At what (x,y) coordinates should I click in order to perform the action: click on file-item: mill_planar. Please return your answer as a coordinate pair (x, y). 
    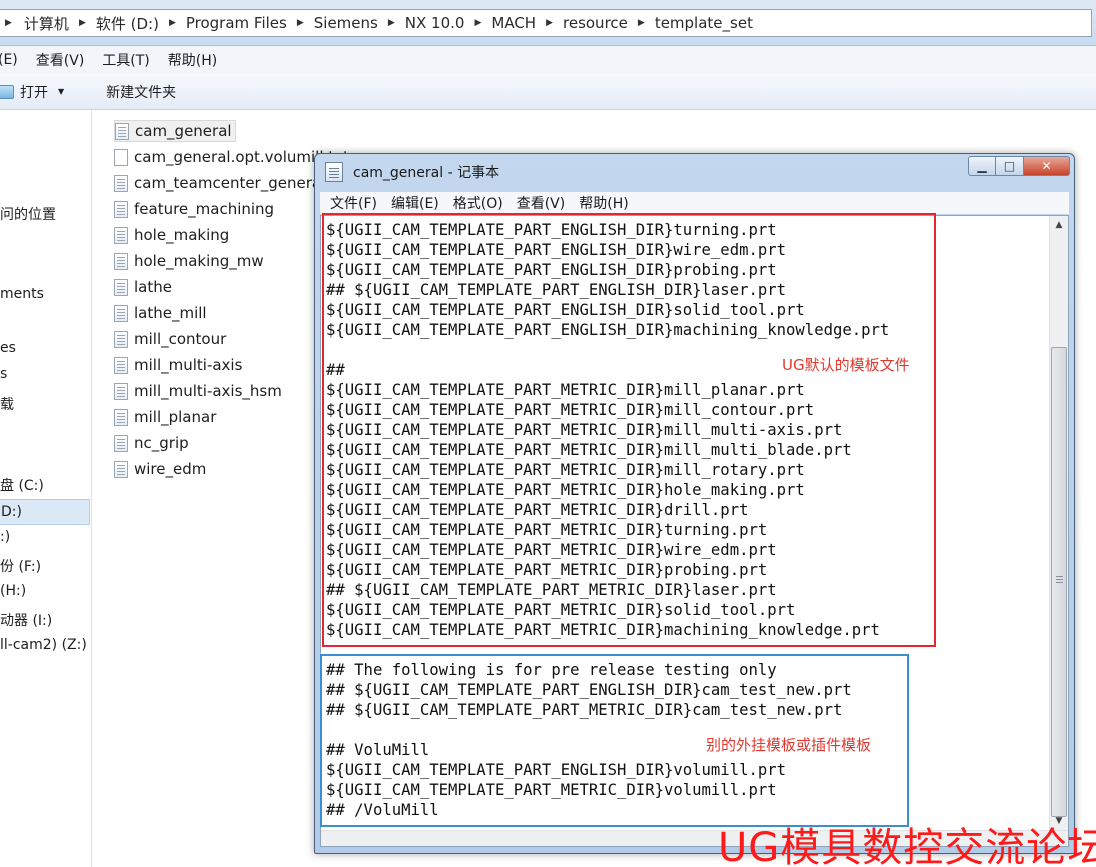
    Looking at the image, I should click on (165, 417).